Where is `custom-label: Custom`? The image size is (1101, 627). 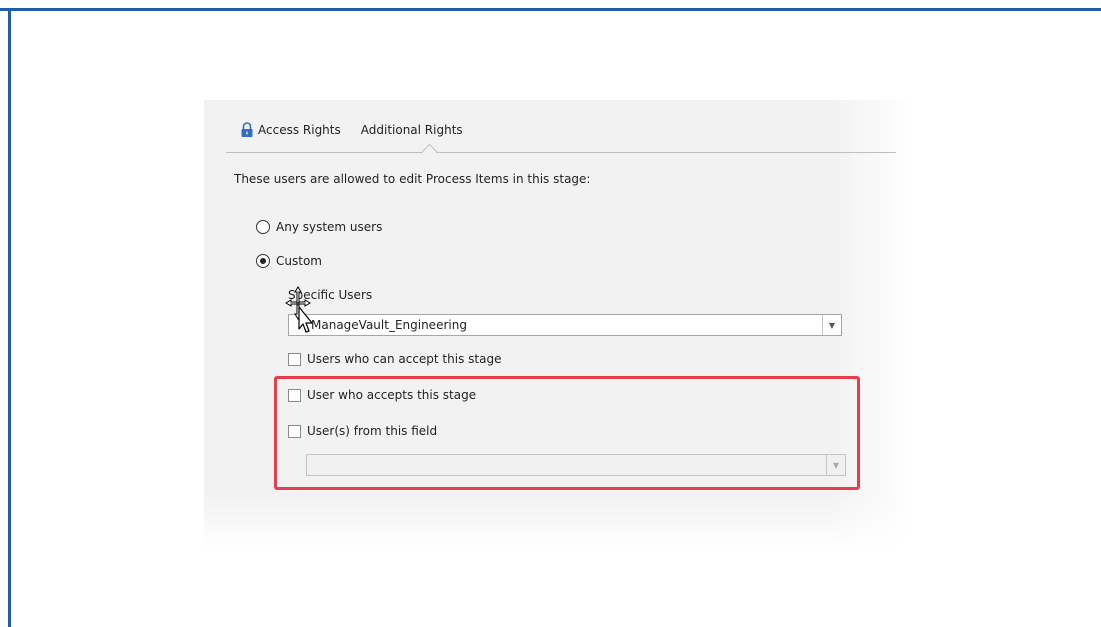
custom-label: Custom is located at coordinates (299, 261).